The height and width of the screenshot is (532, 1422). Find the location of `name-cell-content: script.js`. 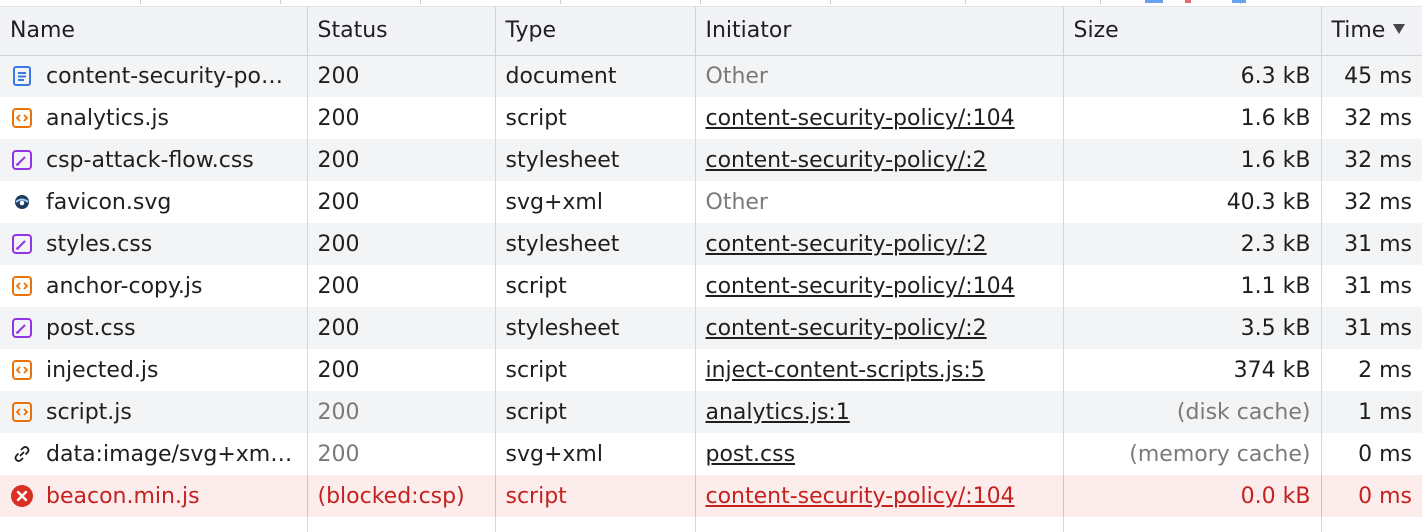

name-cell-content: script.js is located at coordinates (153, 412).